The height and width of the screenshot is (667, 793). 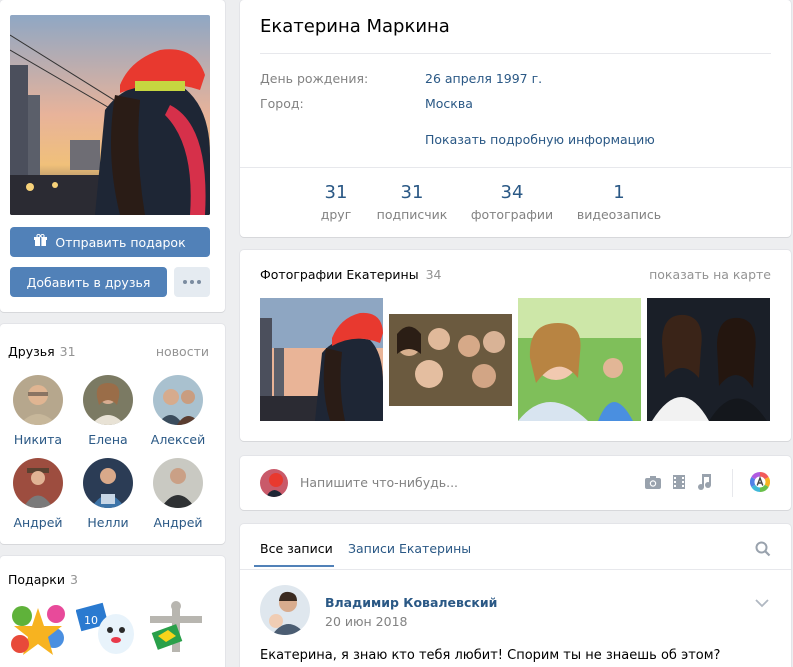 I want to click on stat-value: 1, so click(x=619, y=192).